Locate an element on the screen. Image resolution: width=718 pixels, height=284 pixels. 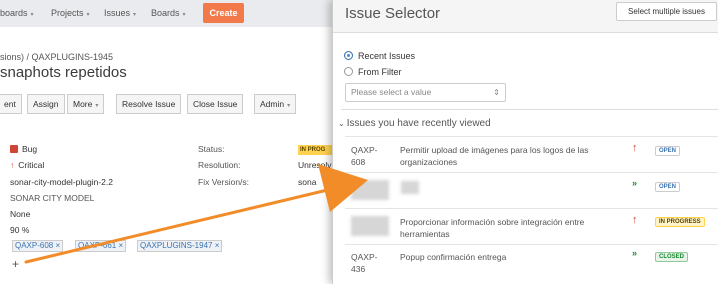
select-arrows-icon: ⇕ is located at coordinates (496, 92).